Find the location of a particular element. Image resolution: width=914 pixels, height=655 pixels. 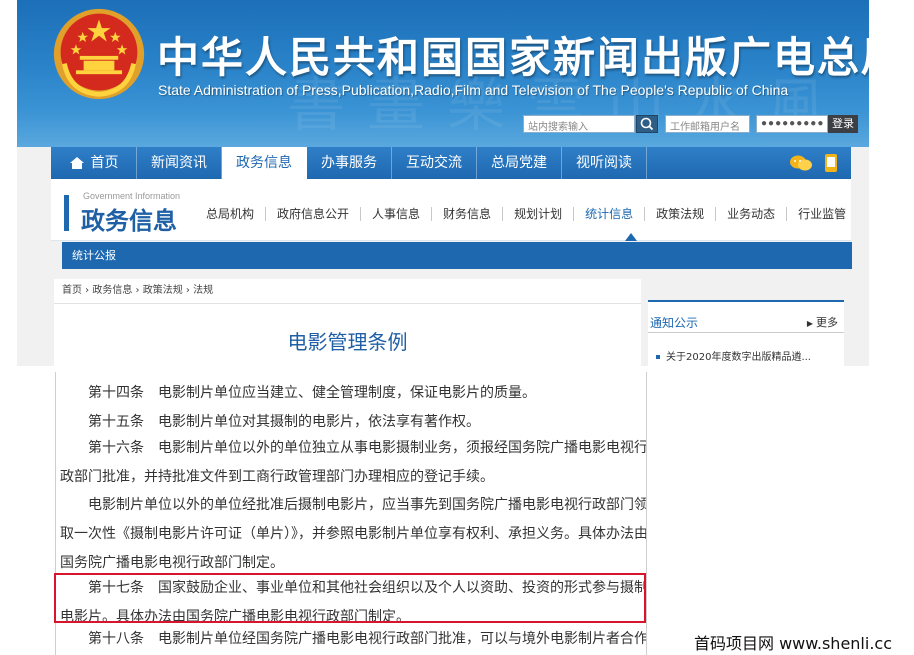

subnav-item-statistics: 统计信息 is located at coordinates (610, 214).